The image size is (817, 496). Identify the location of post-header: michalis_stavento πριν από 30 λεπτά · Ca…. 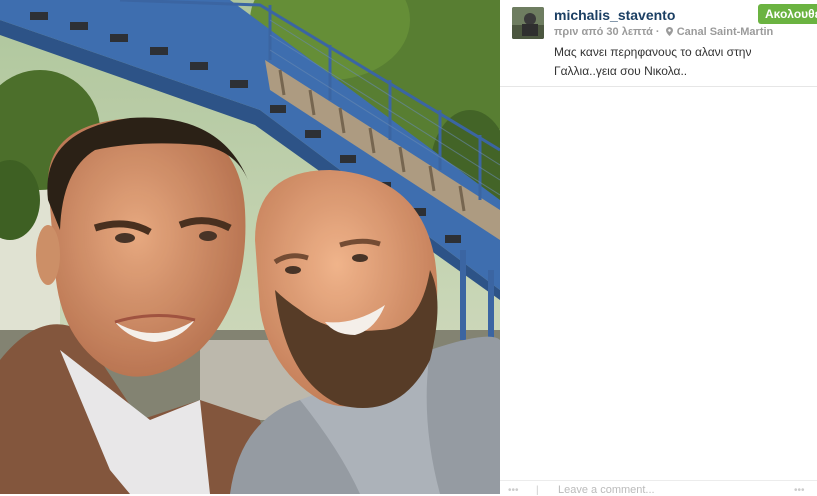
(658, 43).